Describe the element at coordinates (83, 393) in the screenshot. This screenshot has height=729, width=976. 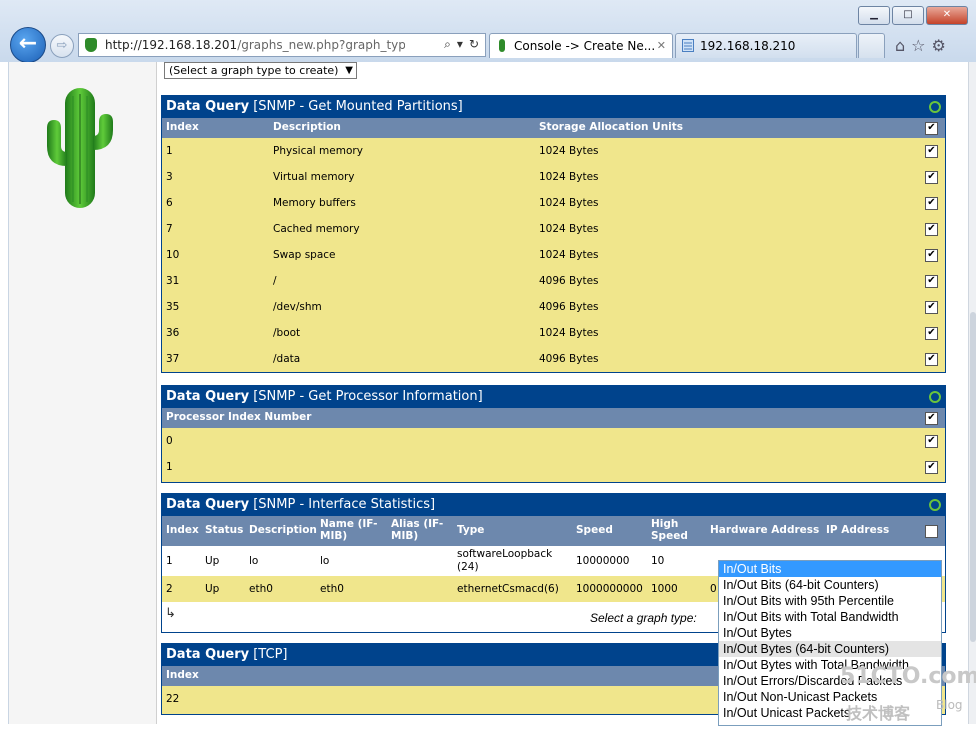
I see `left-navigation-panel` at that location.